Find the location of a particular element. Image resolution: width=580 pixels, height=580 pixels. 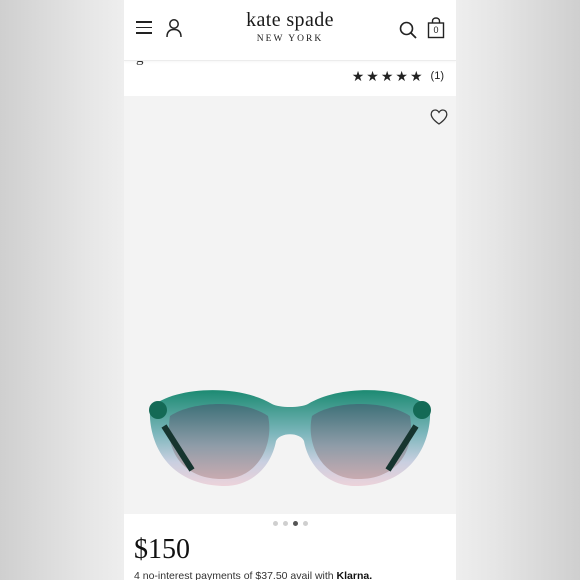

bag-icon: 0 is located at coordinates (436, 28).